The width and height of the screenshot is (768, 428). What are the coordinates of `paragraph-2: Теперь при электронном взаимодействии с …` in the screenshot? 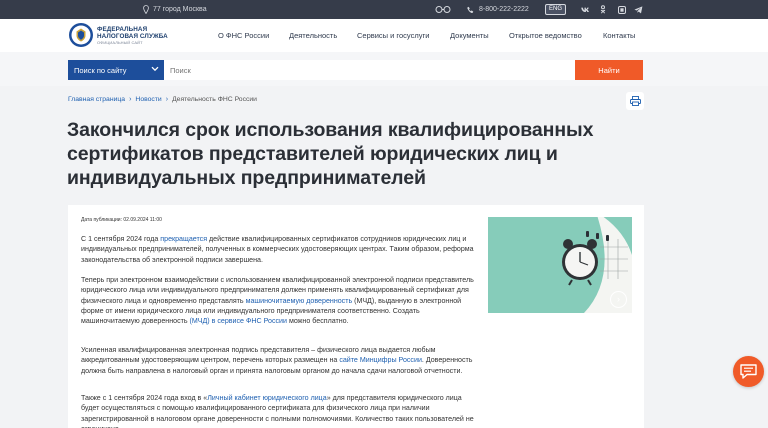 It's located at (278, 300).